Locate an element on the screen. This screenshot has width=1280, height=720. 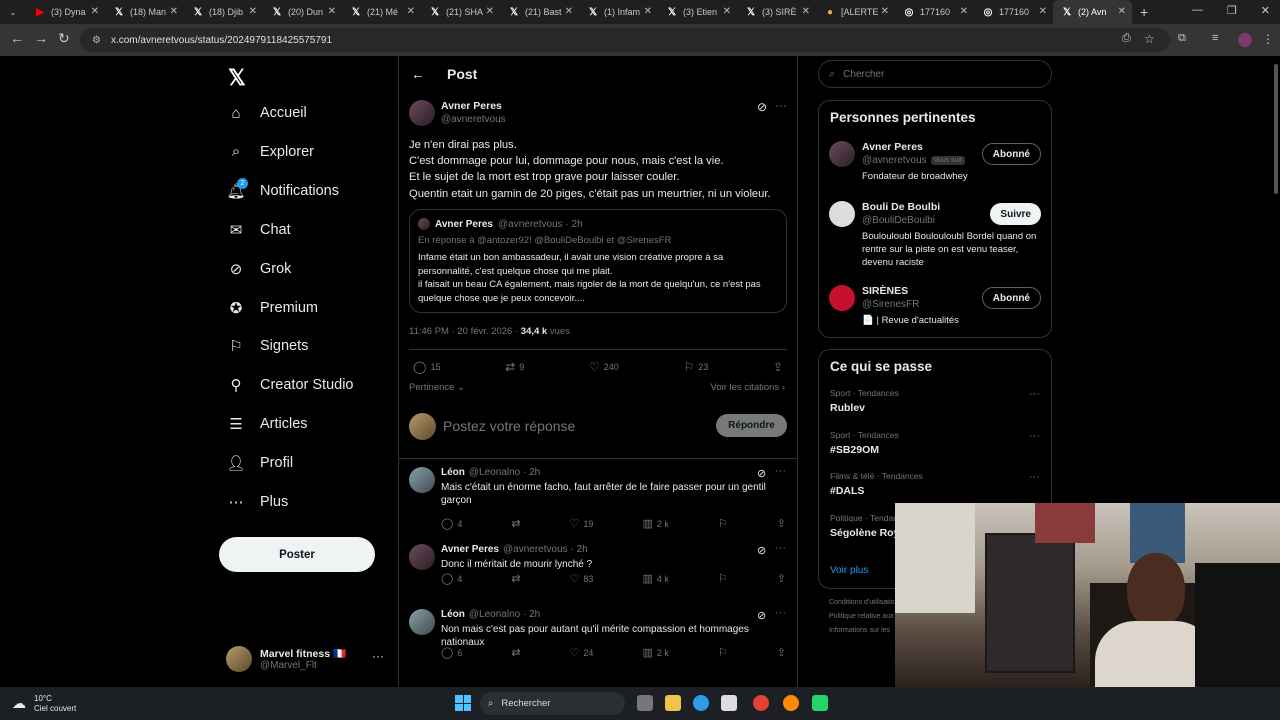
nav-item-plus: ⋯ Plus is located at coordinates (257, 502).